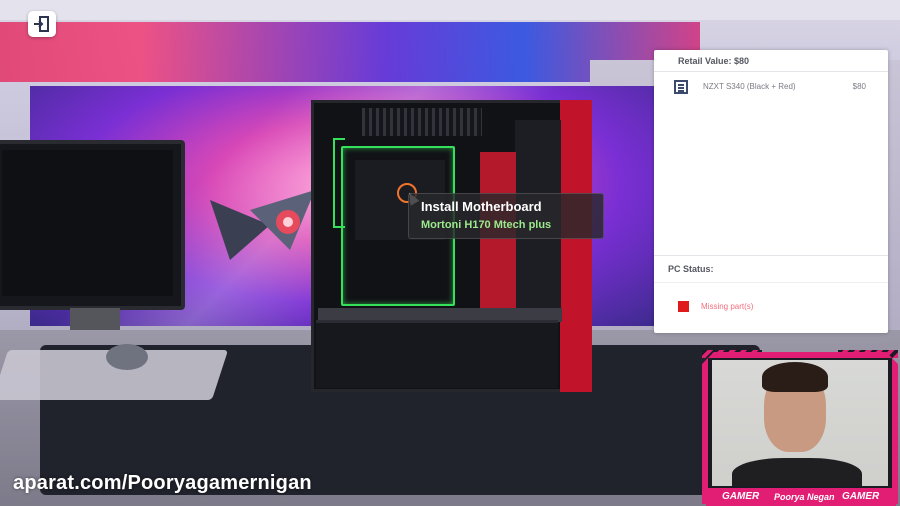  Describe the element at coordinates (422, 122) in the screenshot. I see `pc-case-top-vent` at that location.